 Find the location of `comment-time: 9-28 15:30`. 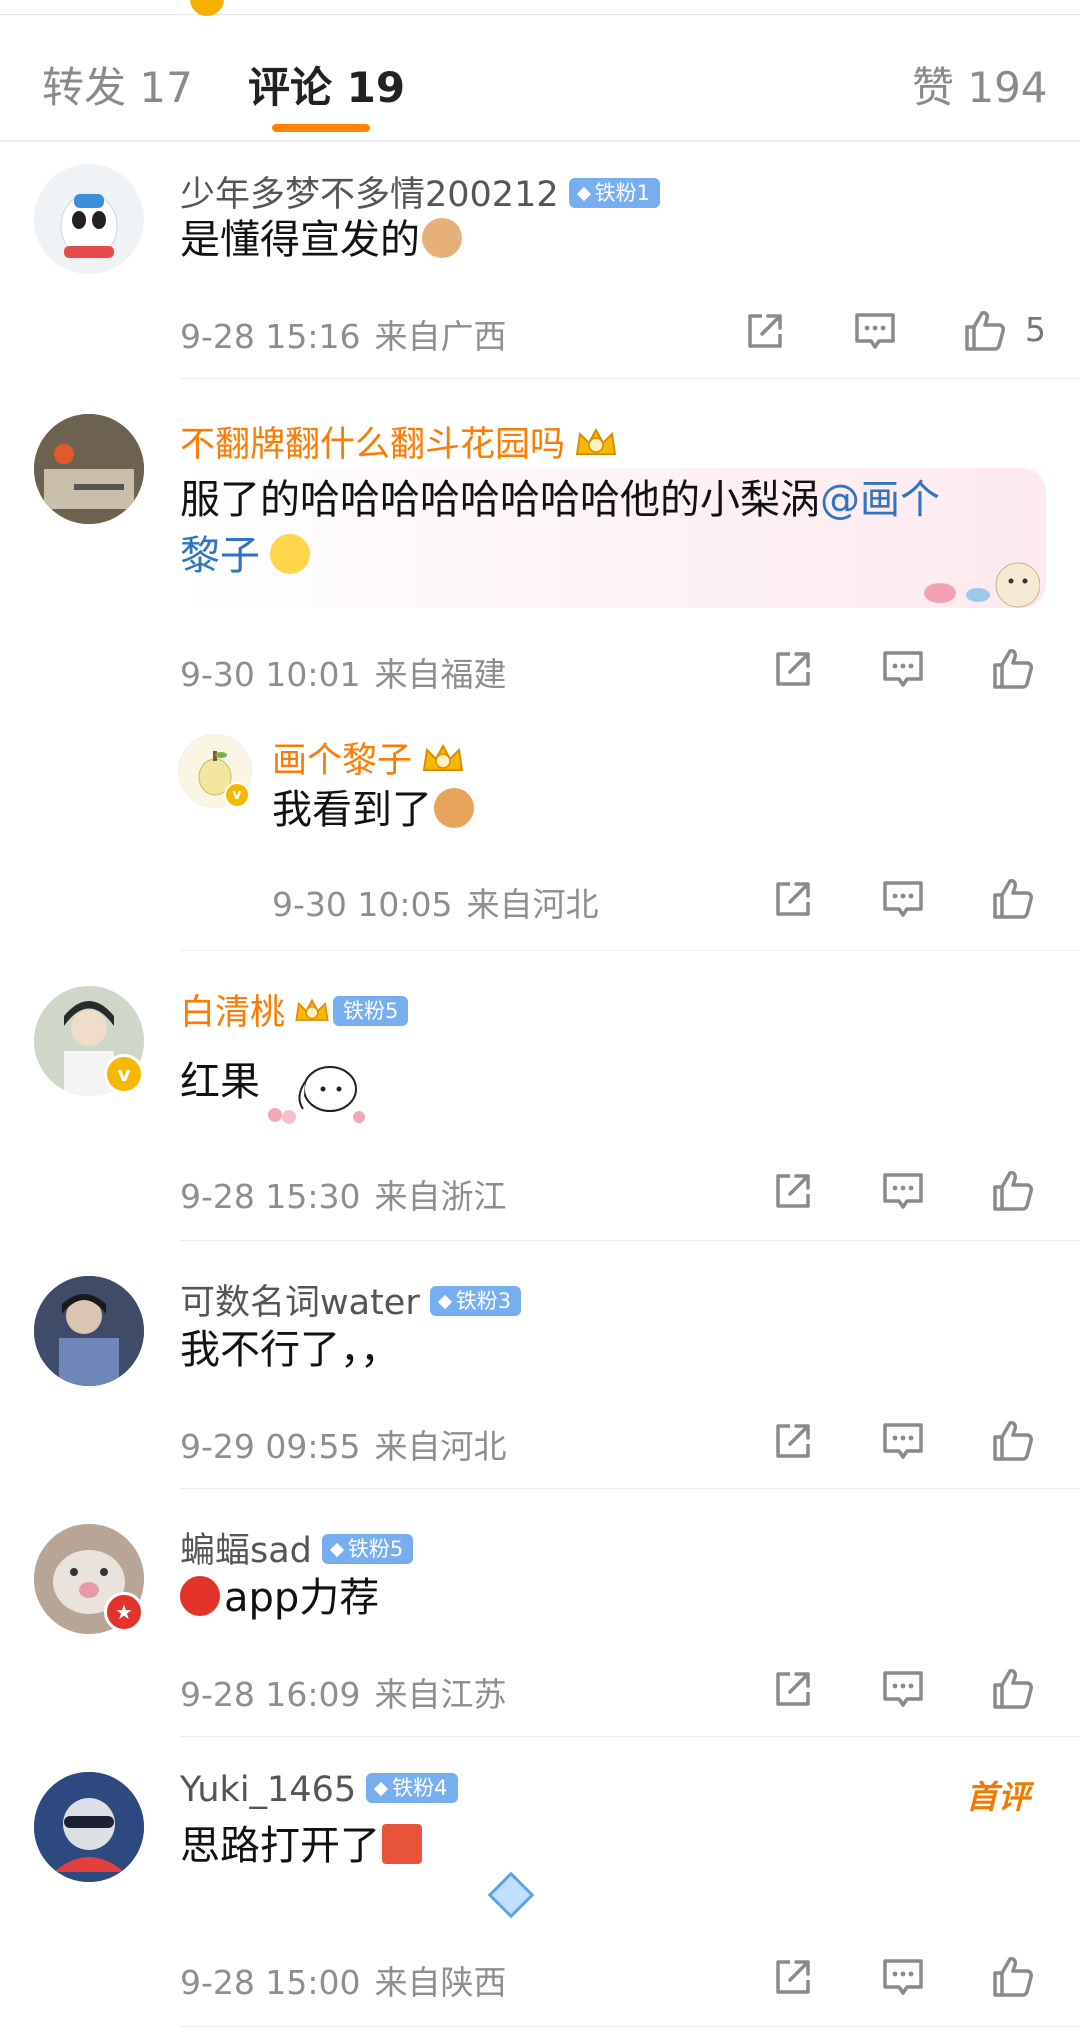

comment-time: 9-28 15:30 is located at coordinates (270, 1196).